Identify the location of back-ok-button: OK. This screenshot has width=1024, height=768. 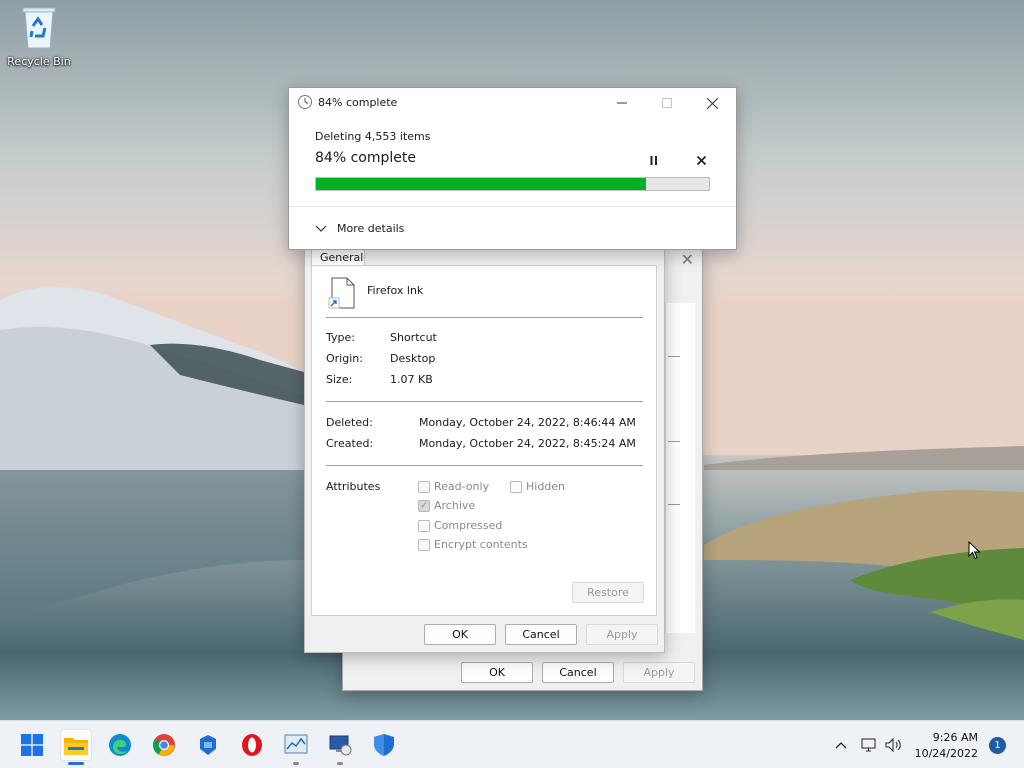
(497, 672).